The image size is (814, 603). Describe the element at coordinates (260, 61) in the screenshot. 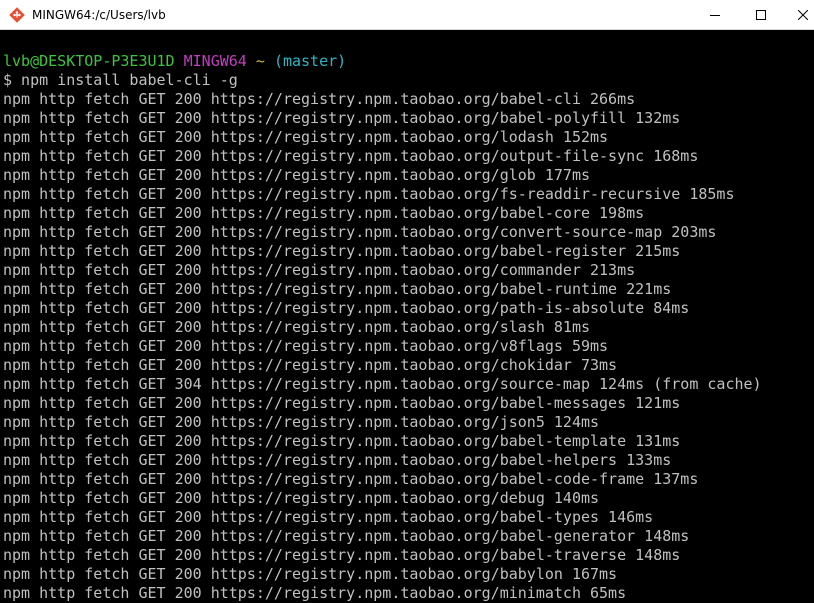

I see `prompt-directory: ~` at that location.